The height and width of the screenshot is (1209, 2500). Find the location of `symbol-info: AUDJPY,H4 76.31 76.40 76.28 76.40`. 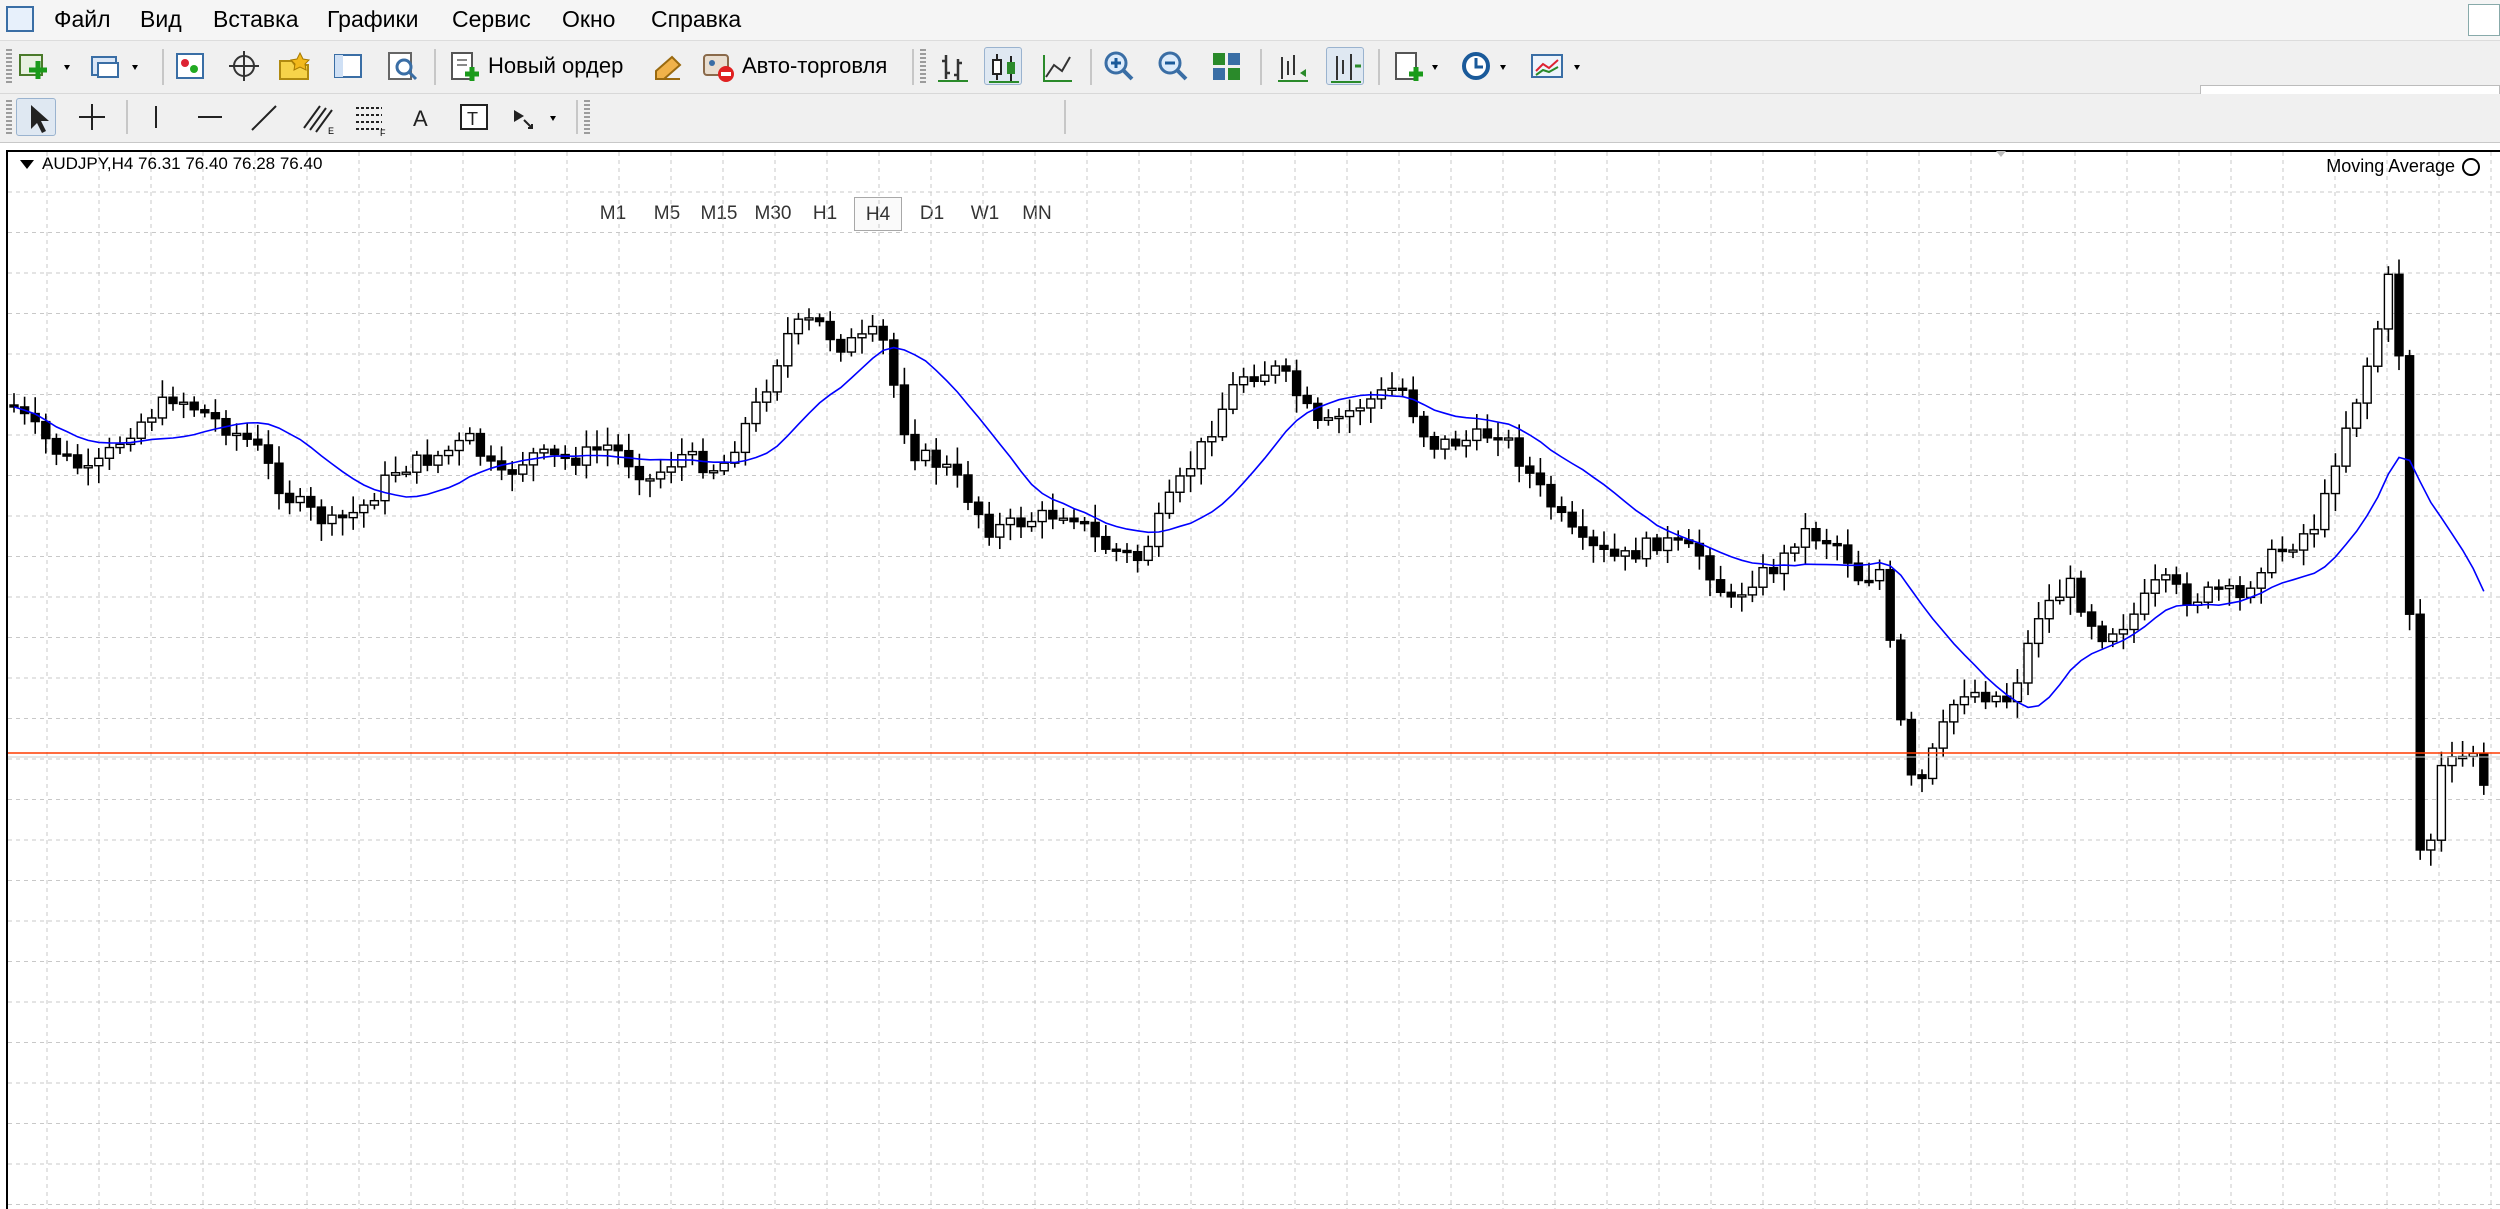

symbol-info: AUDJPY,H4 76.31 76.40 76.28 76.40 is located at coordinates (182, 163).